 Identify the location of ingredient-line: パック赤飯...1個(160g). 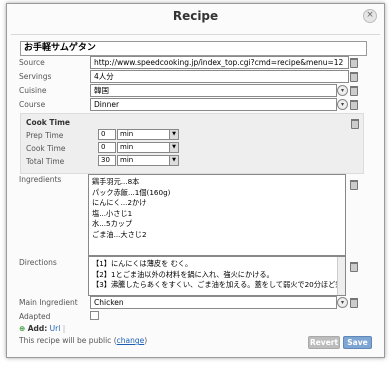
(131, 192).